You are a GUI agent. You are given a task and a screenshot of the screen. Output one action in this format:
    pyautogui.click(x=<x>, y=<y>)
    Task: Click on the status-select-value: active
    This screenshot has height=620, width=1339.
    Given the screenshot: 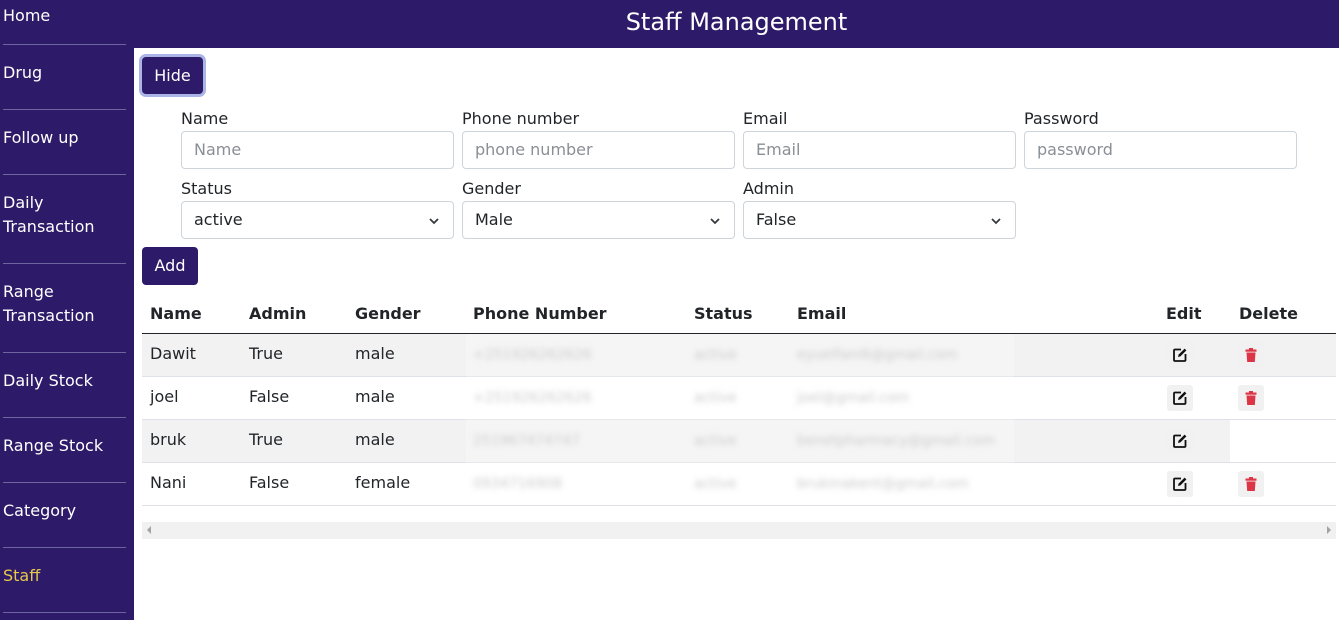 What is the action you would take?
    pyautogui.click(x=218, y=219)
    